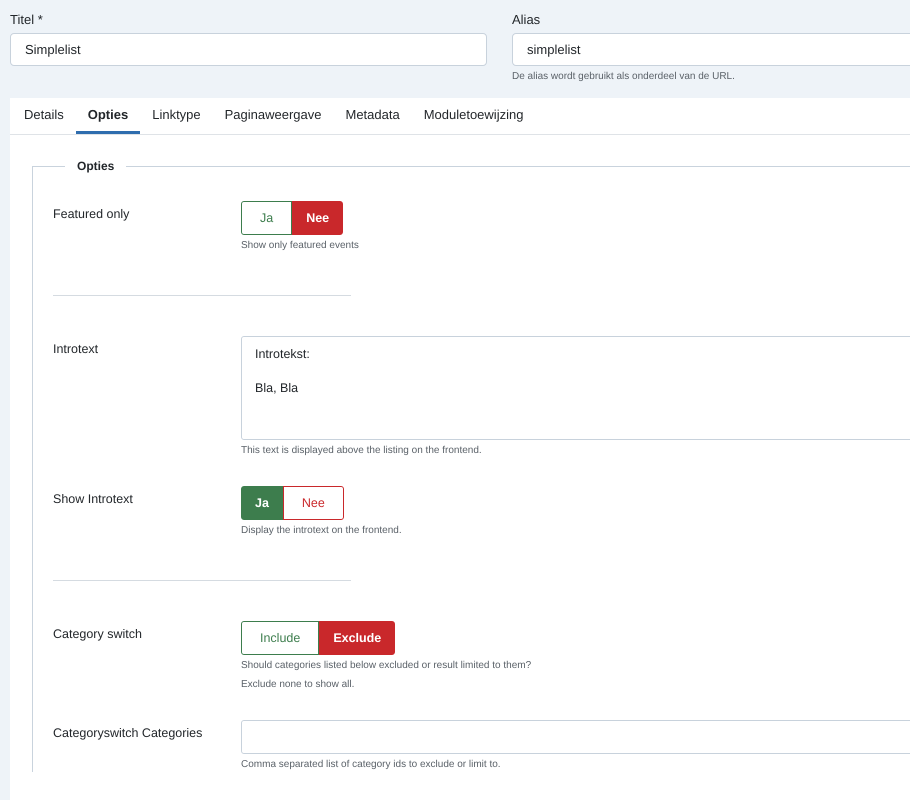 This screenshot has height=800, width=910. Describe the element at coordinates (95, 166) in the screenshot. I see `fieldset-legend: Opties` at that location.